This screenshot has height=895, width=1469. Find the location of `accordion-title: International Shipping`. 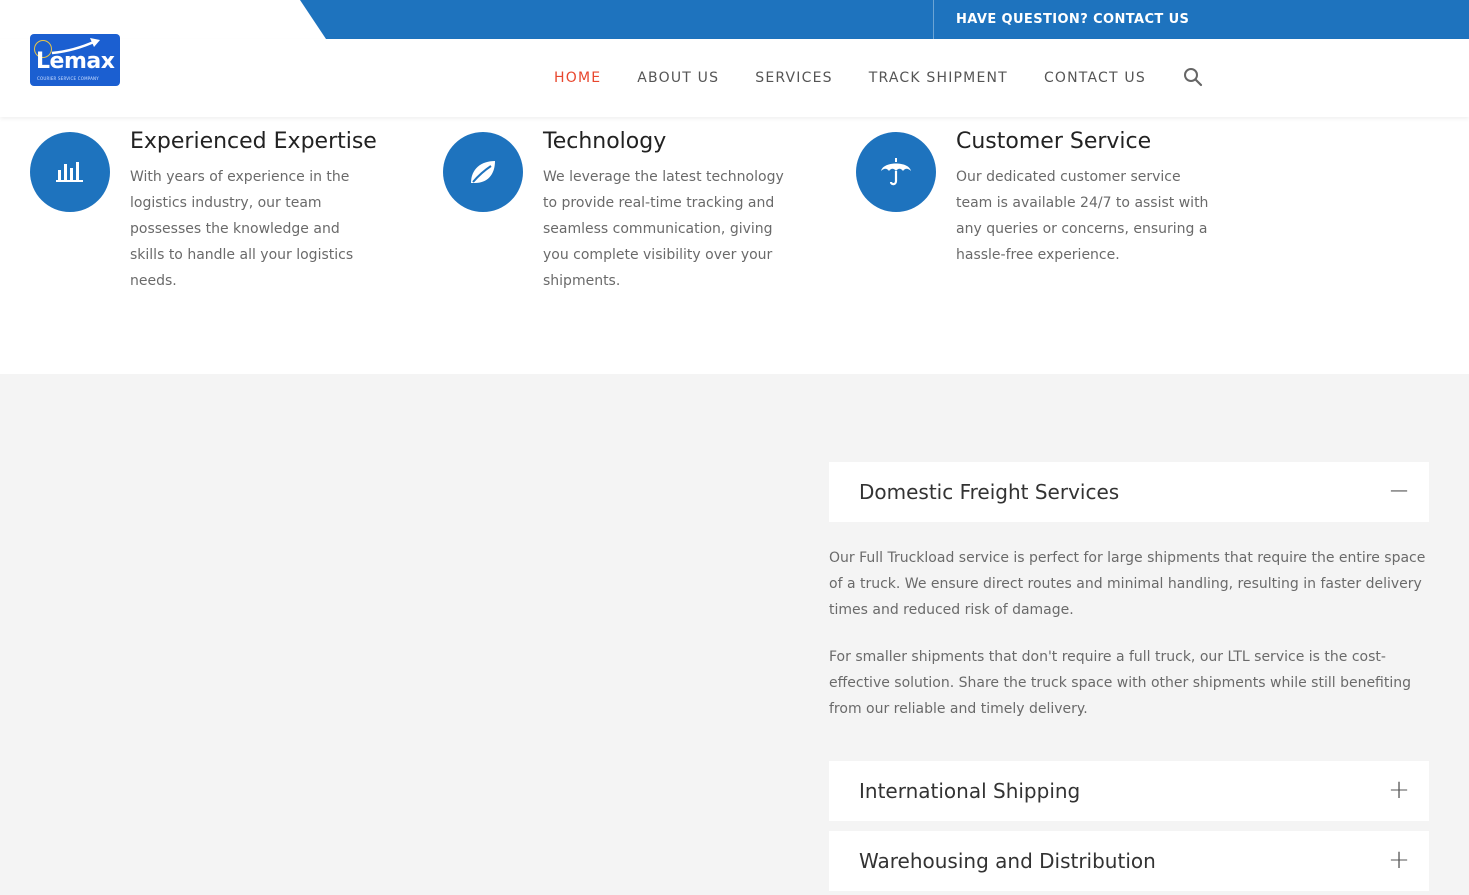

accordion-title: International Shipping is located at coordinates (970, 791).